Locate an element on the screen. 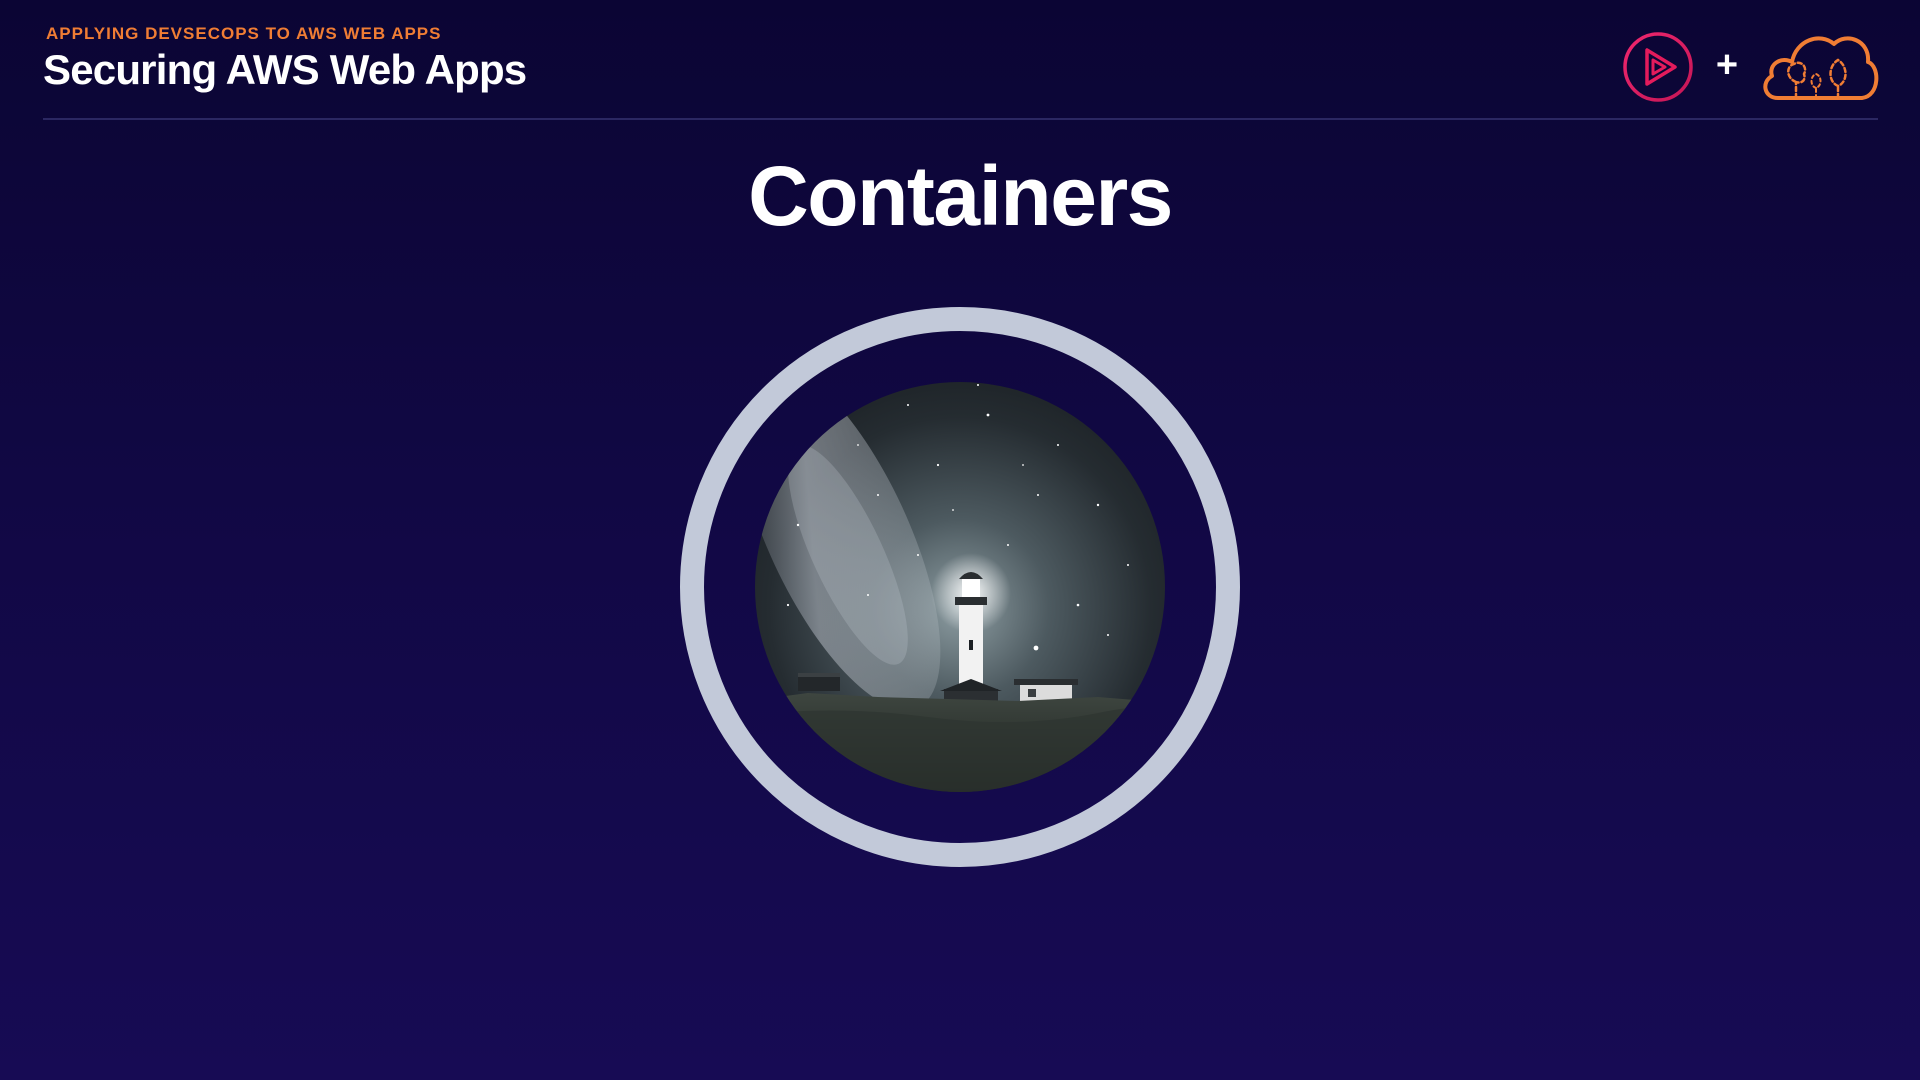  header-divider is located at coordinates (960, 119).